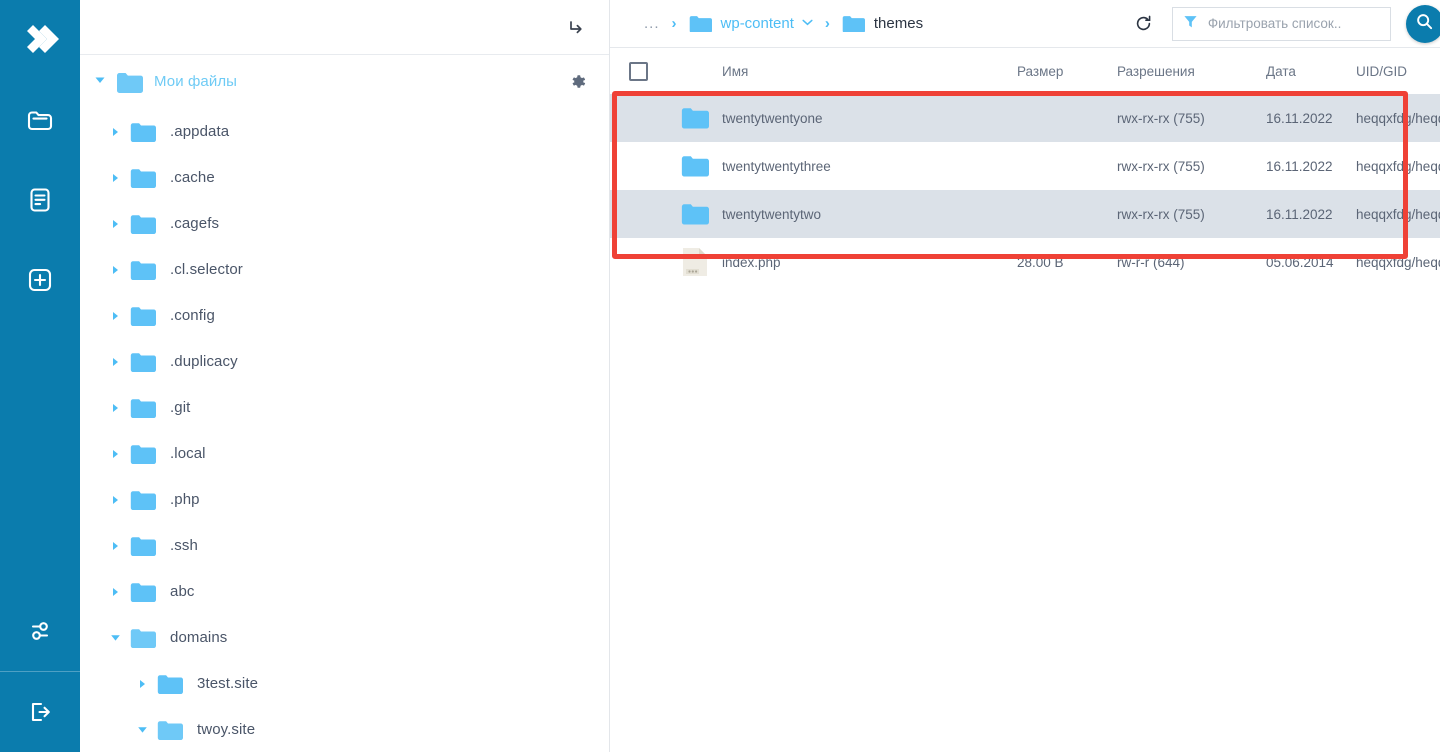 The height and width of the screenshot is (752, 1440). Describe the element at coordinates (1293, 23) in the screenshot. I see `filter-input` at that location.